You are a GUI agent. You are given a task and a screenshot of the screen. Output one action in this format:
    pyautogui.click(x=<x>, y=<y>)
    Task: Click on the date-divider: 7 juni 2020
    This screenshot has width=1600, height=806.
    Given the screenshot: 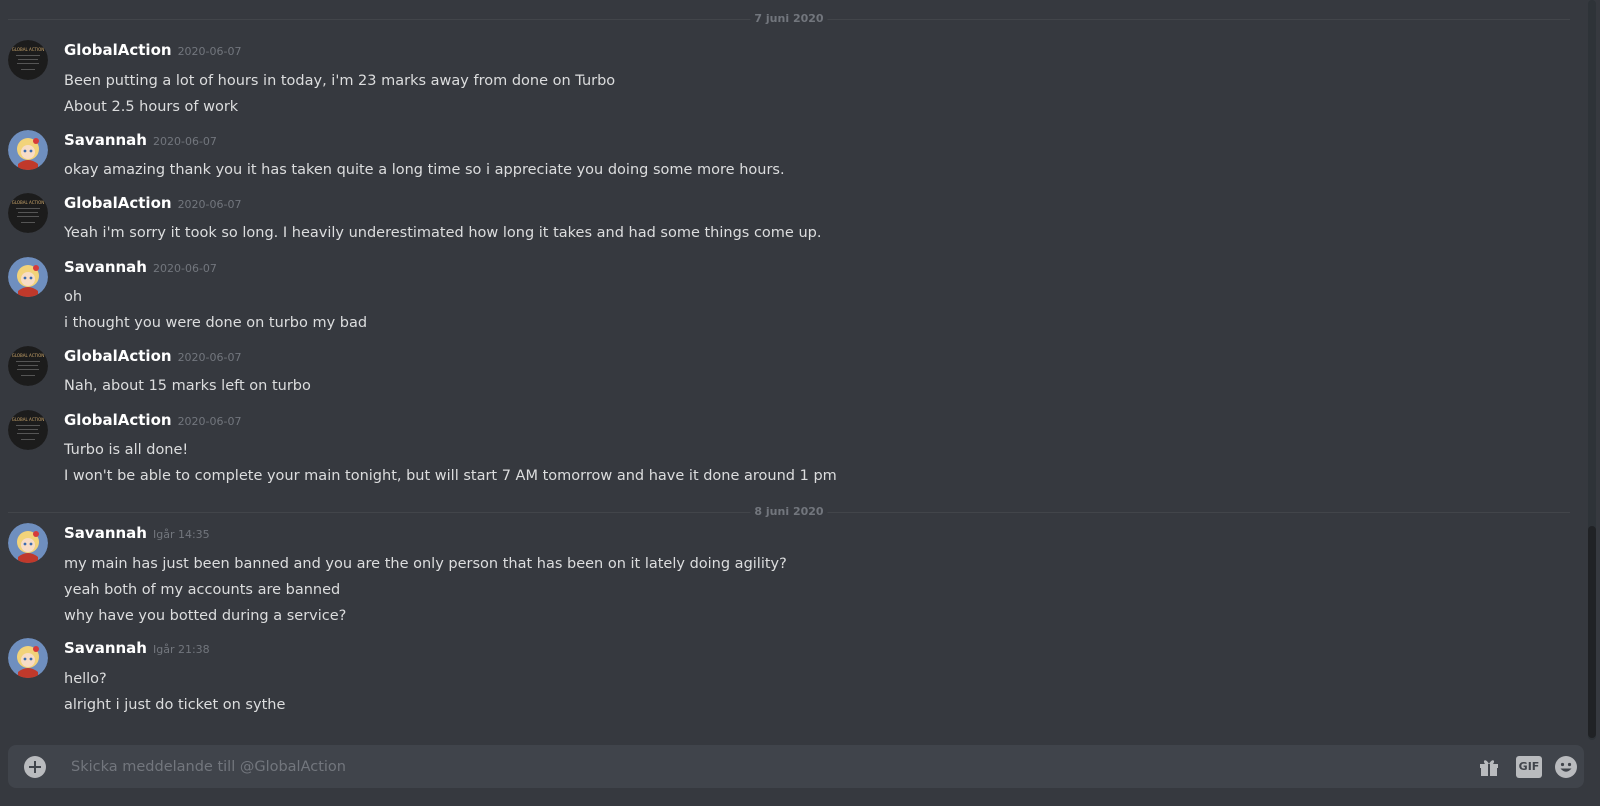 What is the action you would take?
    pyautogui.click(x=789, y=19)
    